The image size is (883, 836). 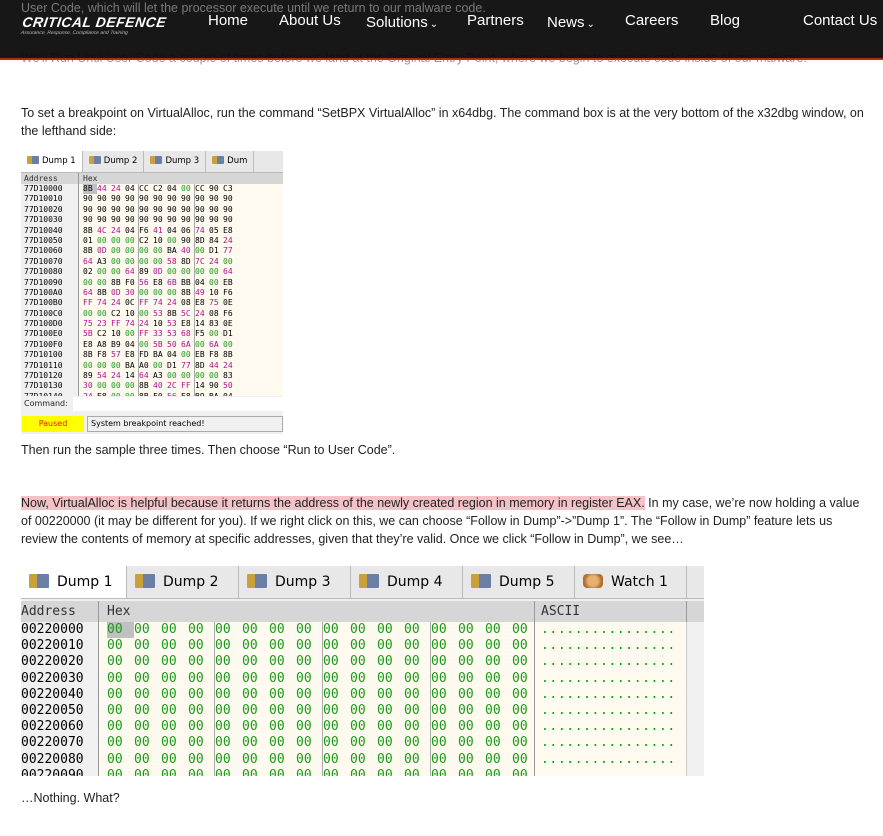 I want to click on command-input, so click(x=178, y=404).